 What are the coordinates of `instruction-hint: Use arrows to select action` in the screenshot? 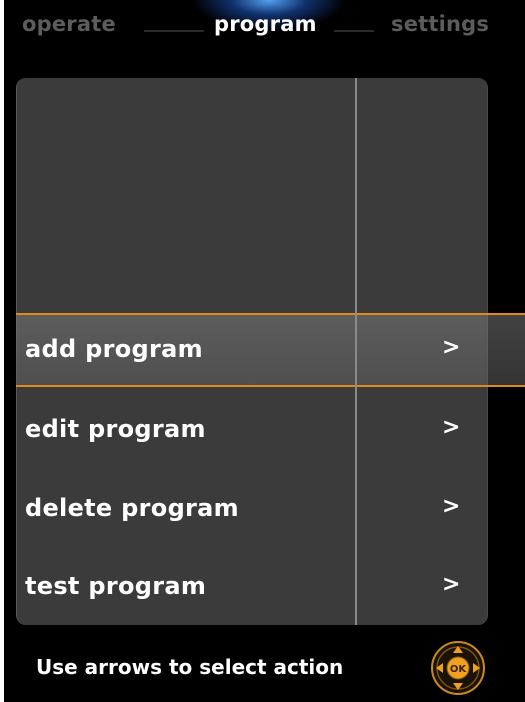 It's located at (190, 667).